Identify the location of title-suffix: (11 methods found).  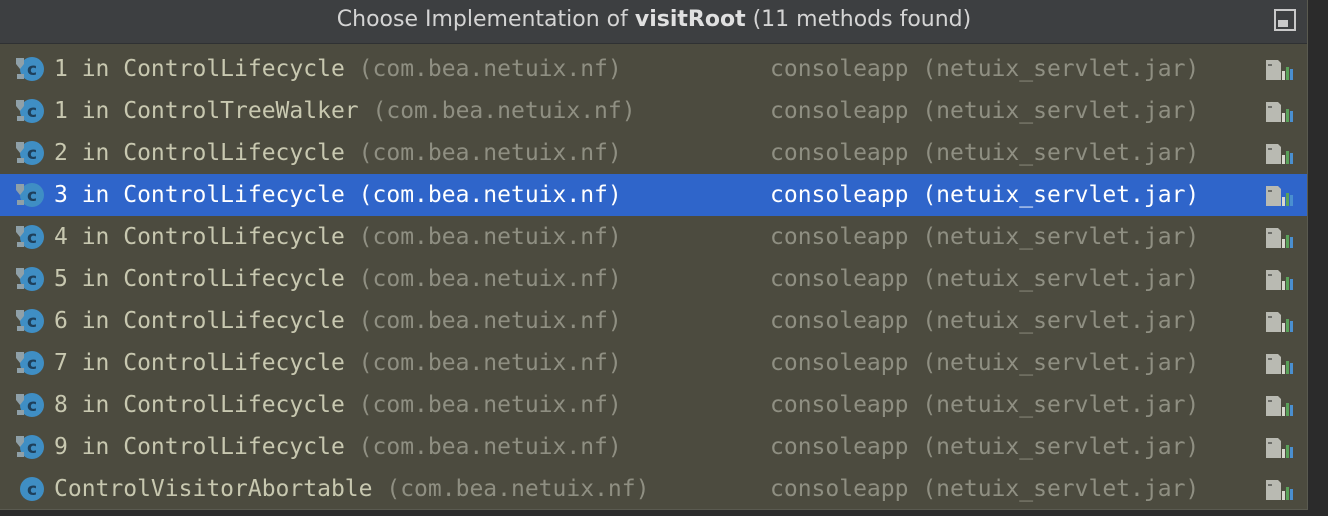
(858, 19).